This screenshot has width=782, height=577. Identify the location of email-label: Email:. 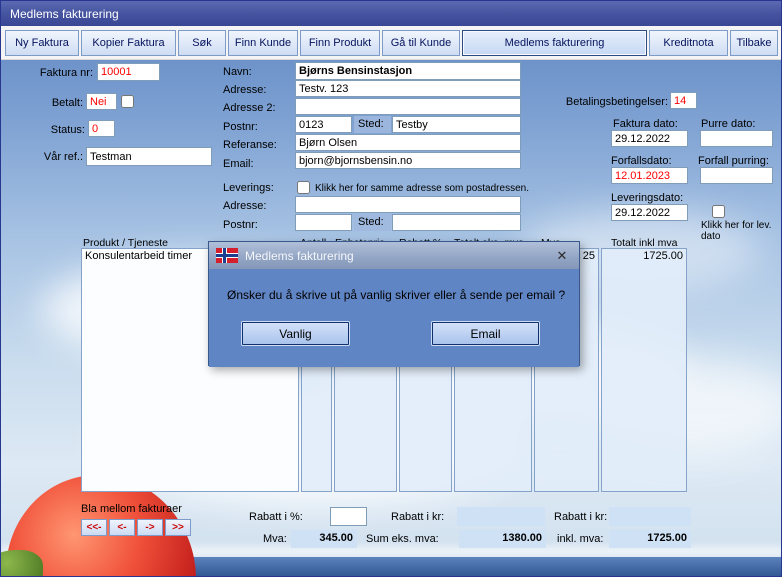
(238, 164).